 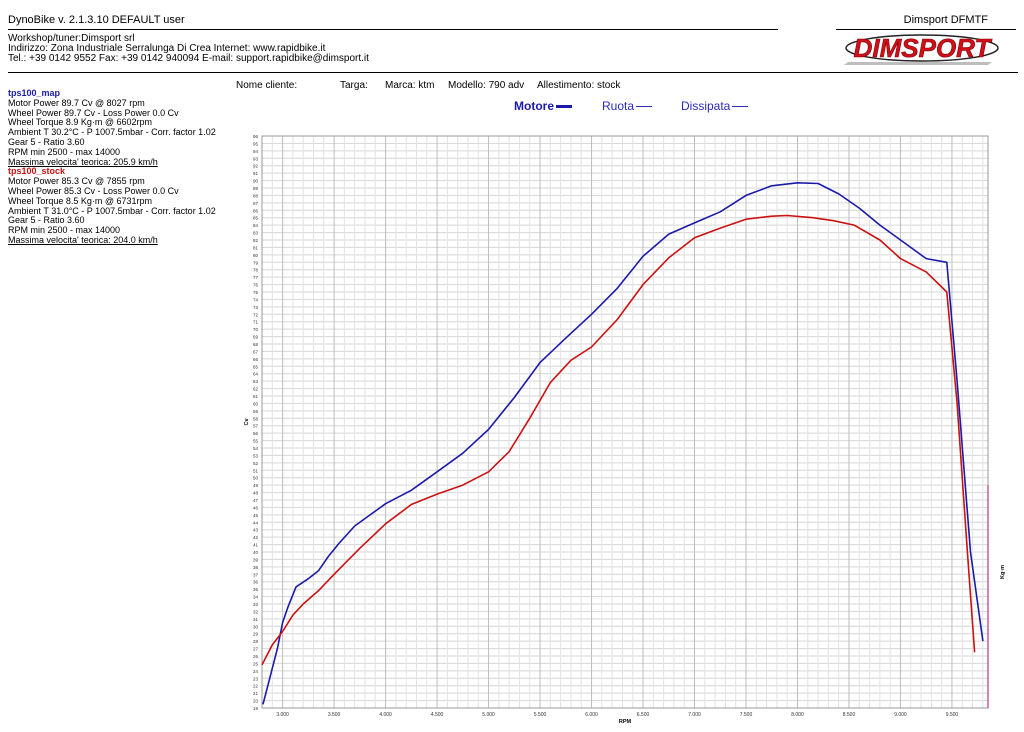 What do you see at coordinates (393, 29) in the screenshot?
I see `header-divider` at bounding box center [393, 29].